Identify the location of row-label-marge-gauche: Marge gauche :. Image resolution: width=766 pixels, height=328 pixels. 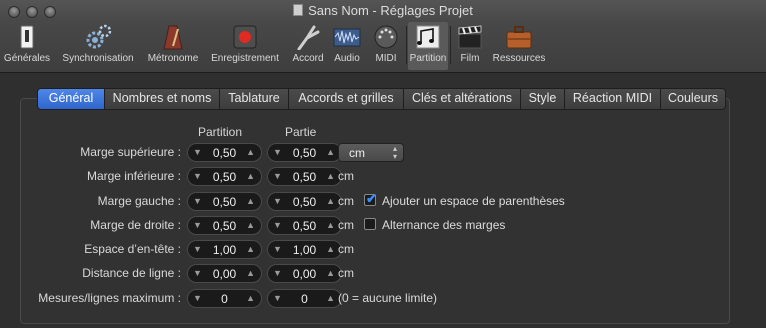
(139, 201).